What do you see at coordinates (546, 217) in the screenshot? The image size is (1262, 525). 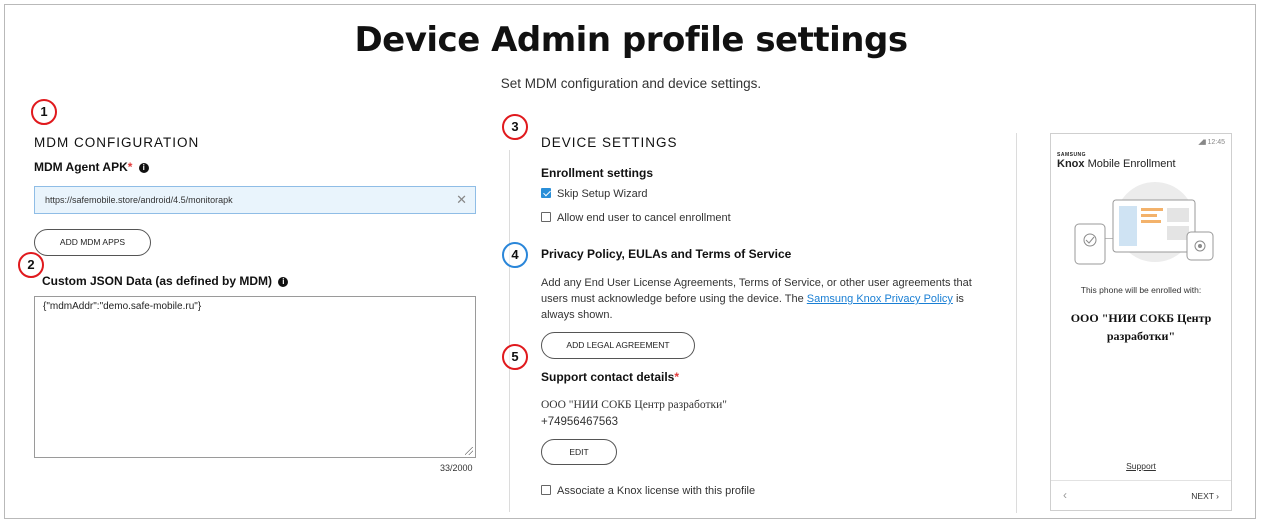 I see `allow-cancel-checkbox` at bounding box center [546, 217].